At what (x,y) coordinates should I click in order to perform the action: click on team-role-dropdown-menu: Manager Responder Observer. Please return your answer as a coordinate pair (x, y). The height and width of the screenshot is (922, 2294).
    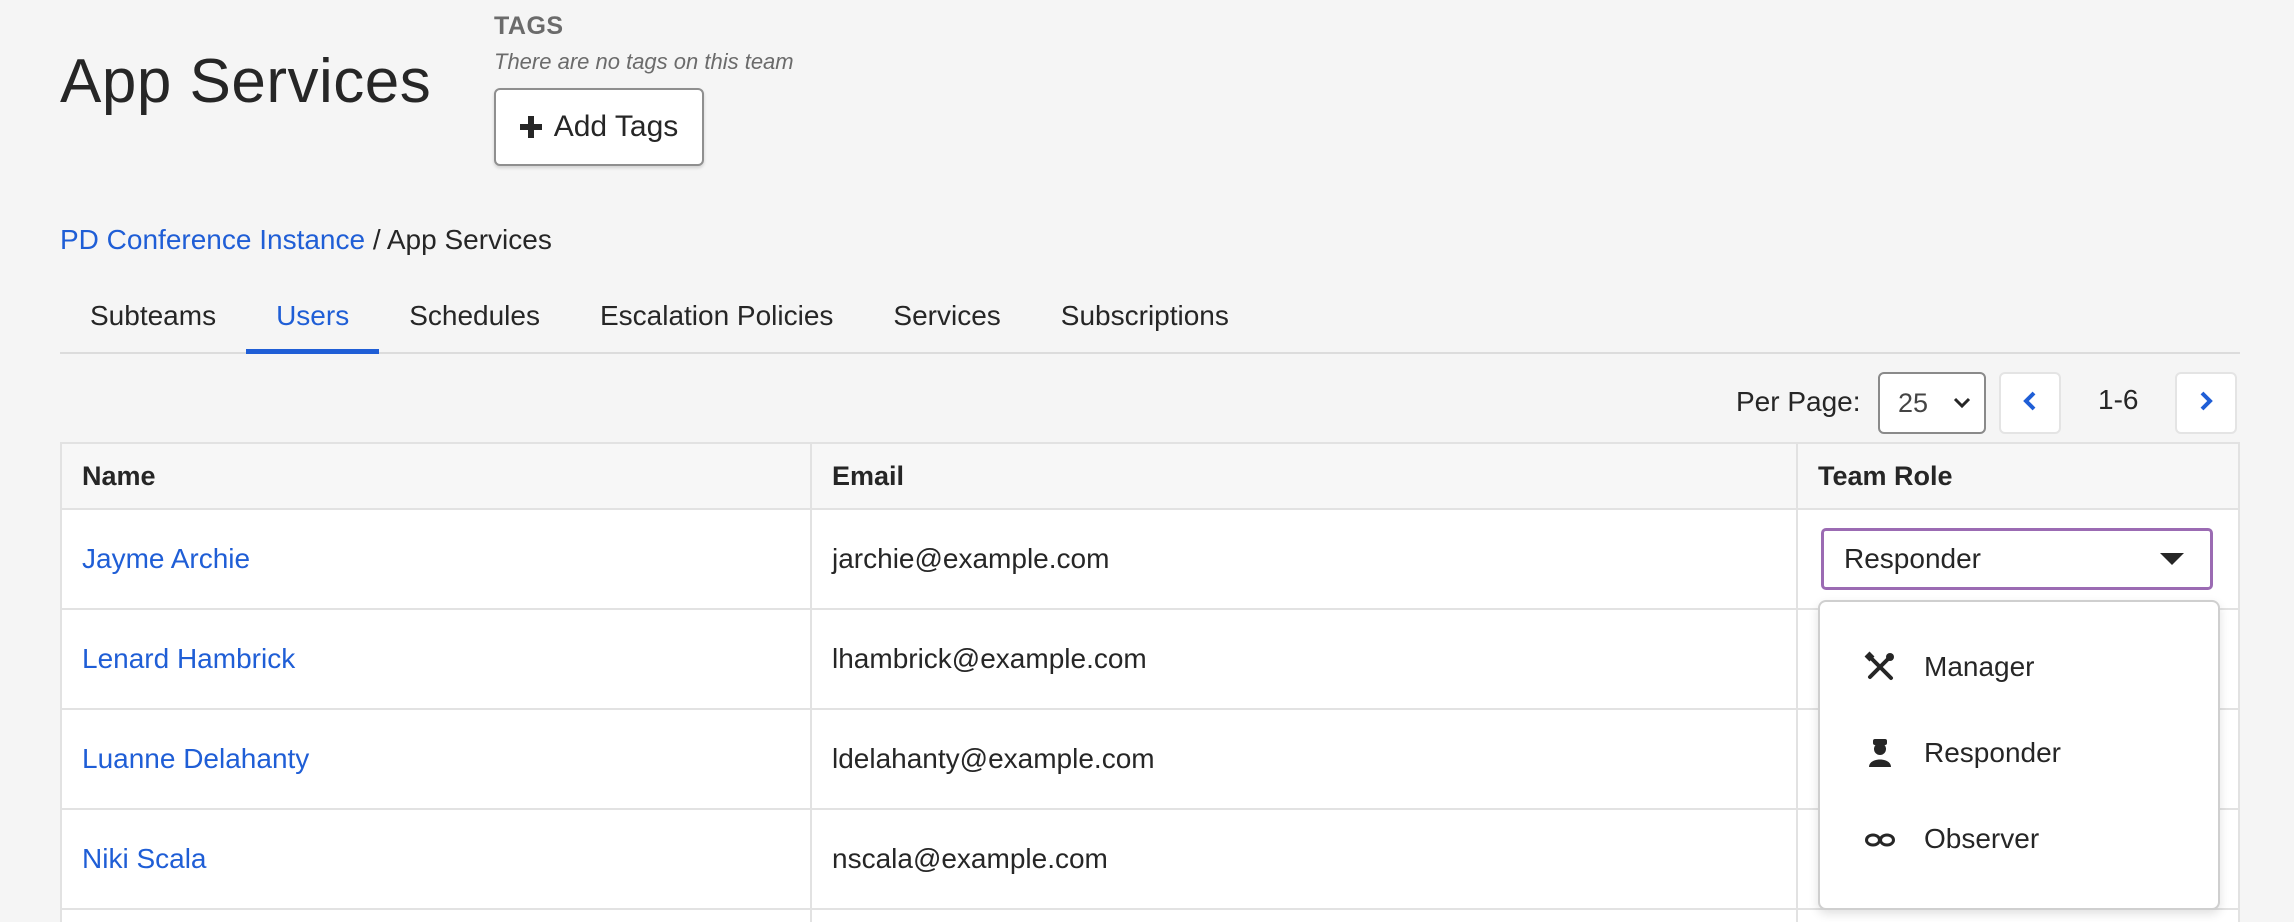
    Looking at the image, I should click on (2019, 755).